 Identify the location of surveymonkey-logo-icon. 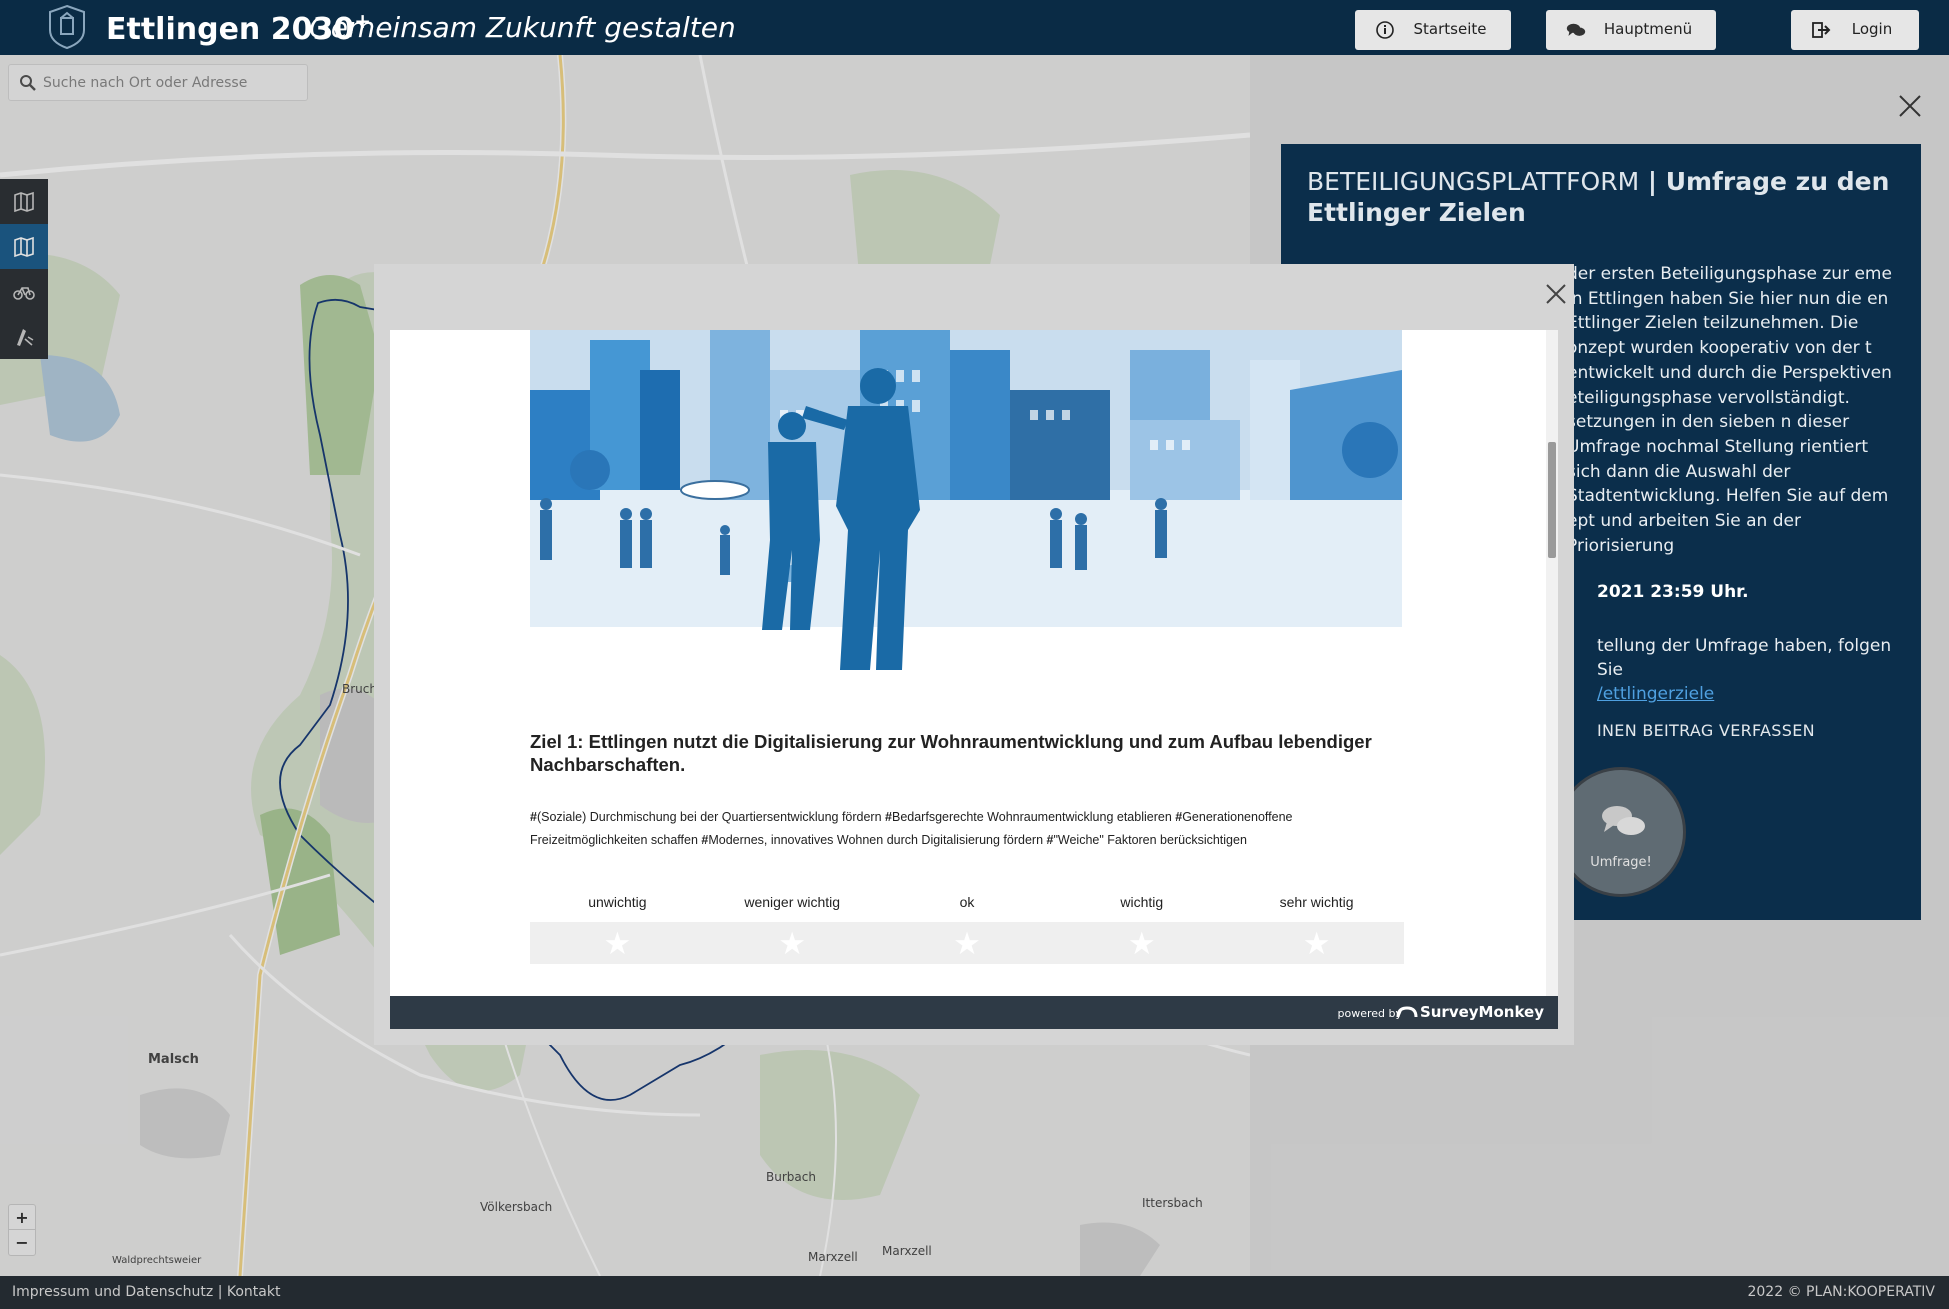
(1407, 1012).